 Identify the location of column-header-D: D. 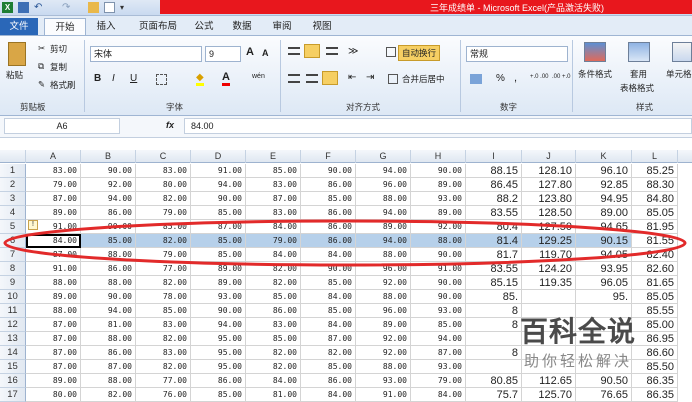
(218, 156).